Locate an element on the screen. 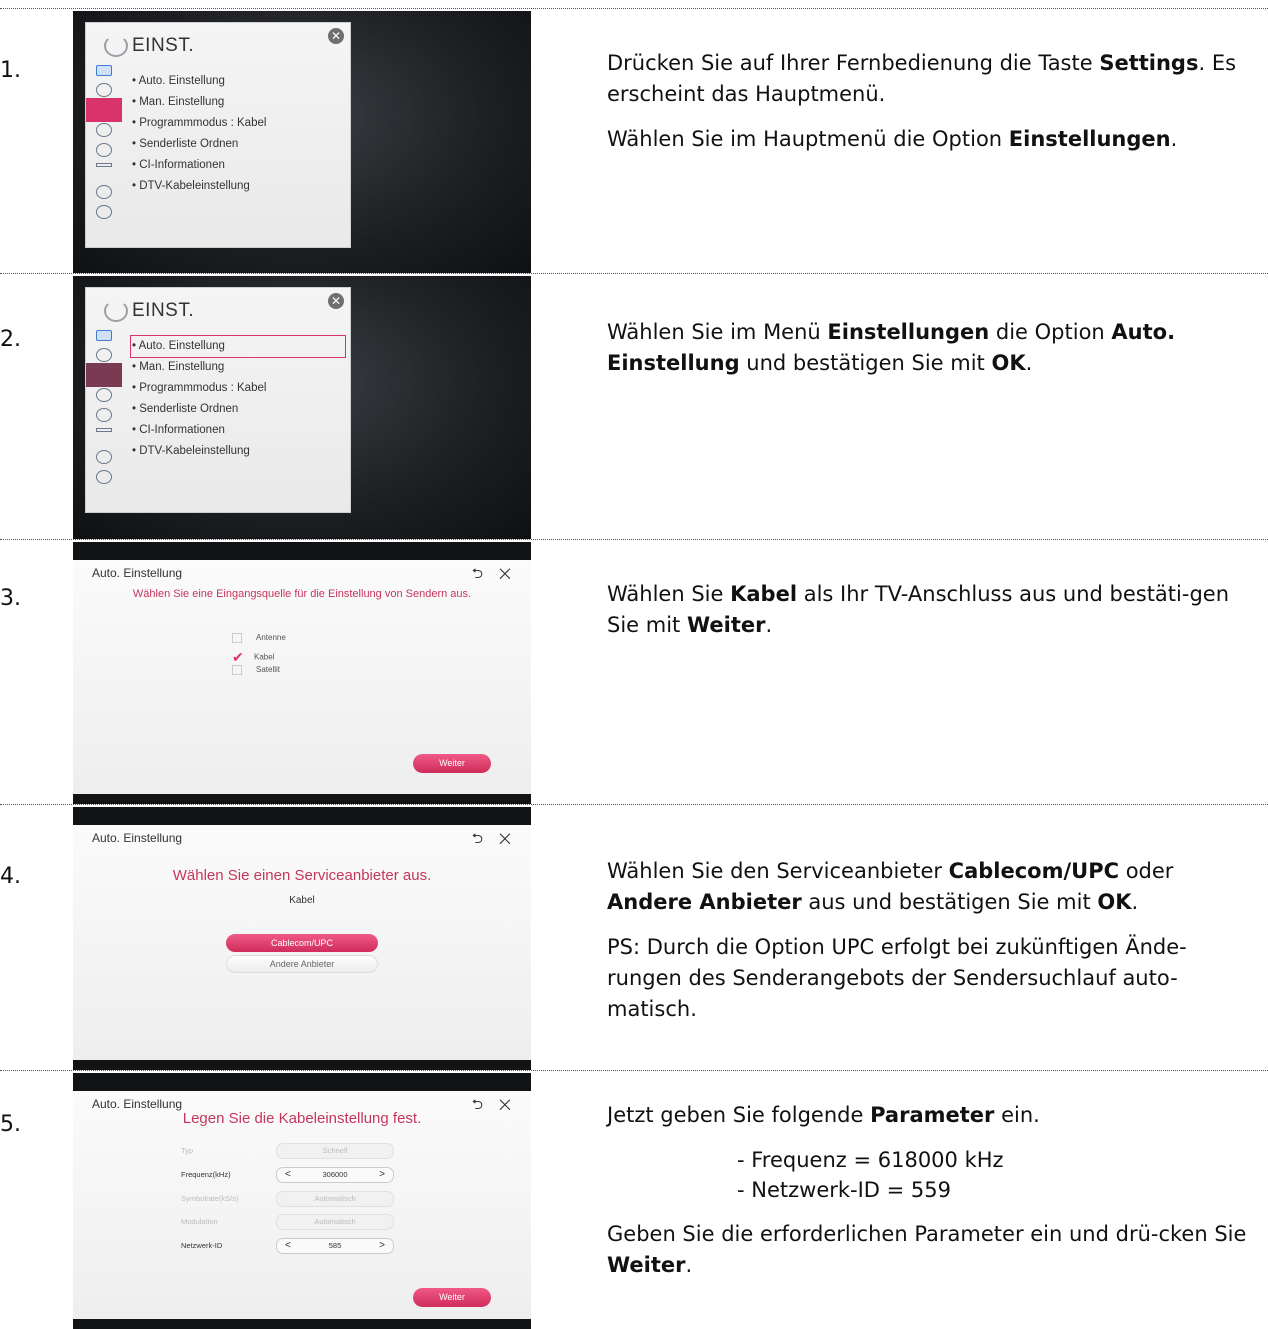  modulation-field: Automatisch is located at coordinates (335, 1222).